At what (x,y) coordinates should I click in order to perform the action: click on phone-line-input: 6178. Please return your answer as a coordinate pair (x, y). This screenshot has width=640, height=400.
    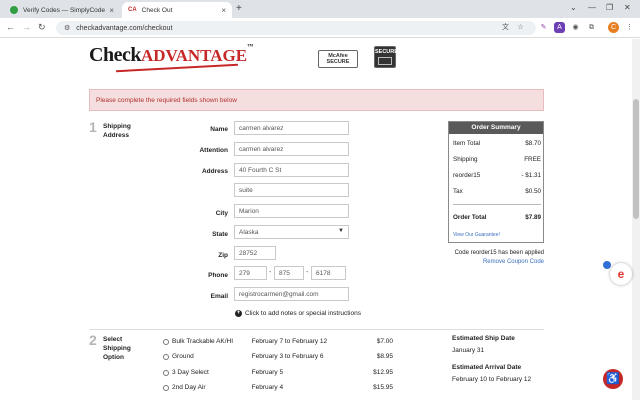
    Looking at the image, I should click on (328, 273).